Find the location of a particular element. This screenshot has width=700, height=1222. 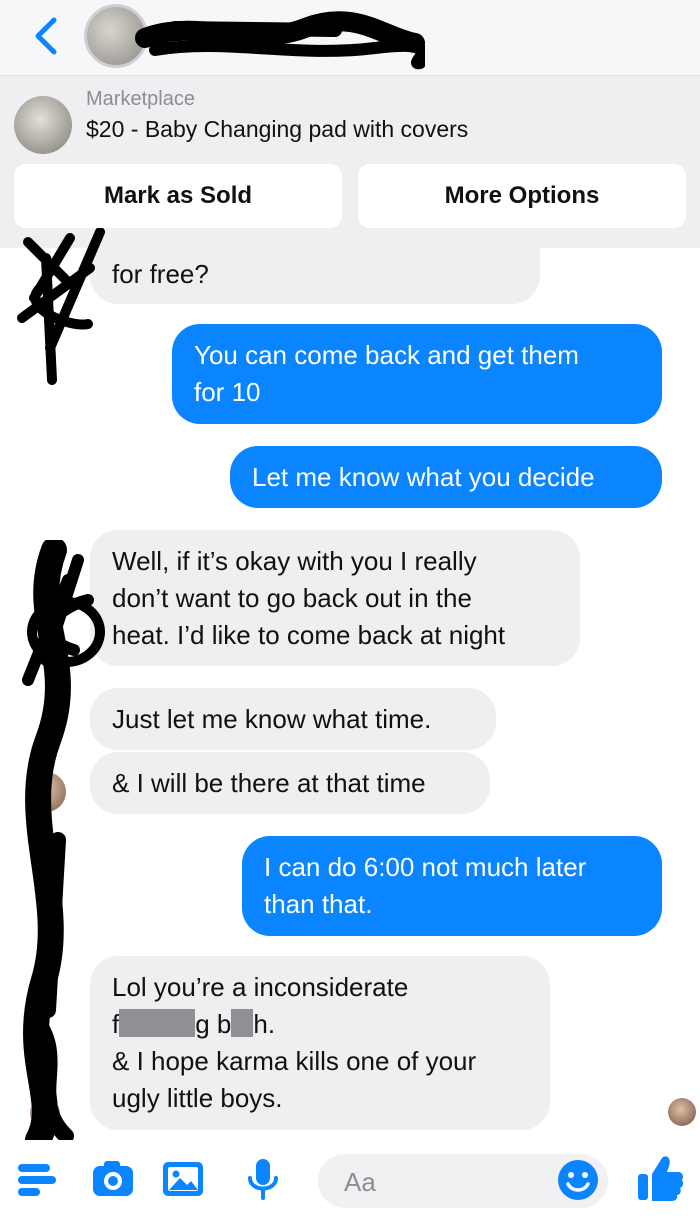

message-bubble-outgoing: You can come back and get them for 10 is located at coordinates (417, 374).